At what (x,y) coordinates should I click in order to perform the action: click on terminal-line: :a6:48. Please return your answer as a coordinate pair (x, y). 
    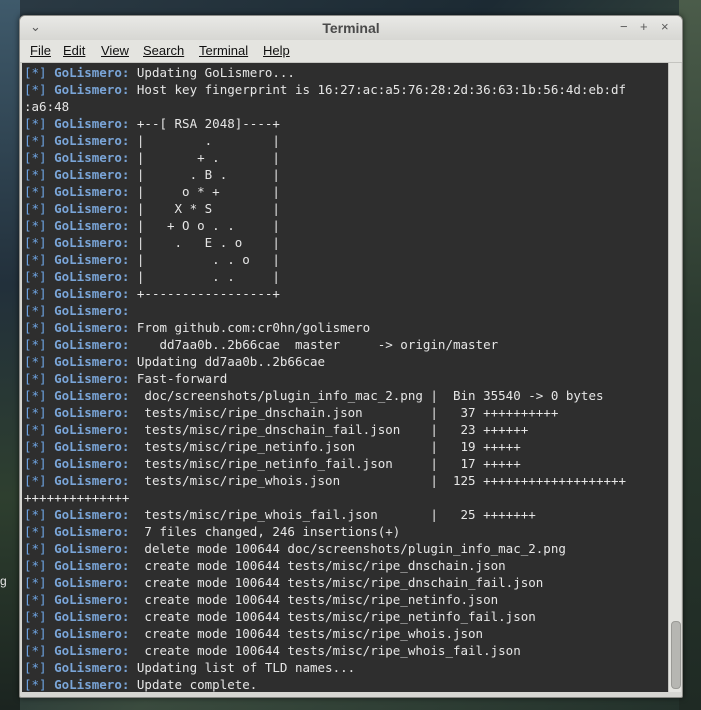
    Looking at the image, I should click on (345, 106).